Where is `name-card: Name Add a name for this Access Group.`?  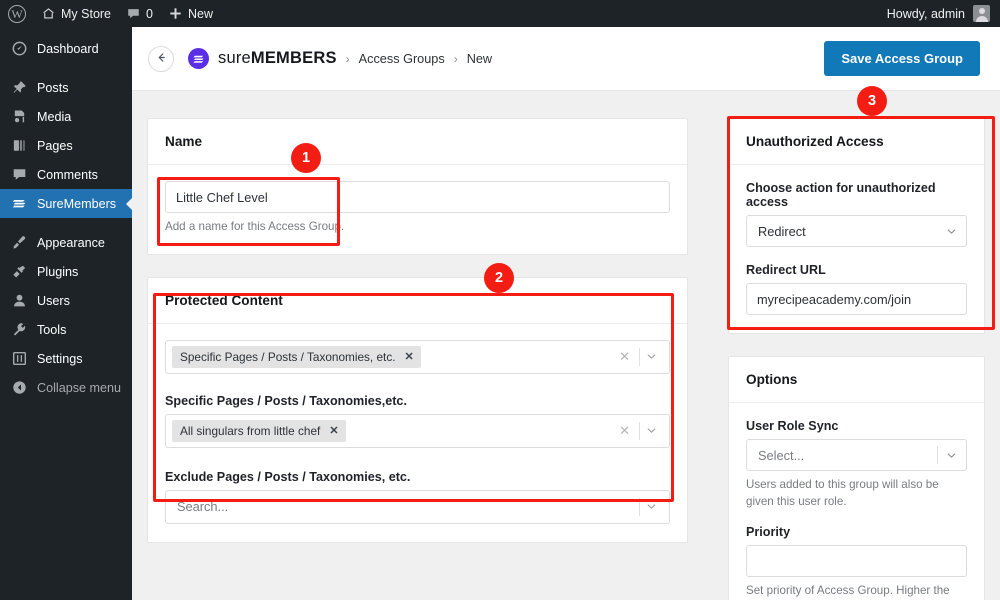
name-card: Name Add a name for this Access Group. is located at coordinates (417, 186).